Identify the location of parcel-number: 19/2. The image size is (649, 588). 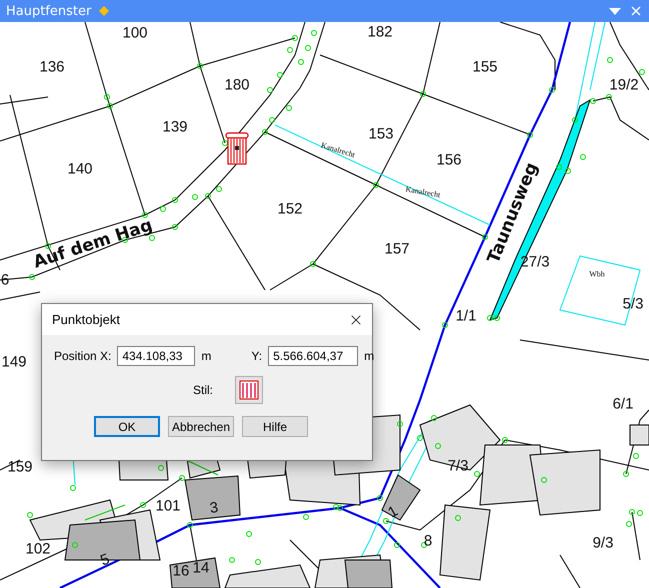
(624, 85).